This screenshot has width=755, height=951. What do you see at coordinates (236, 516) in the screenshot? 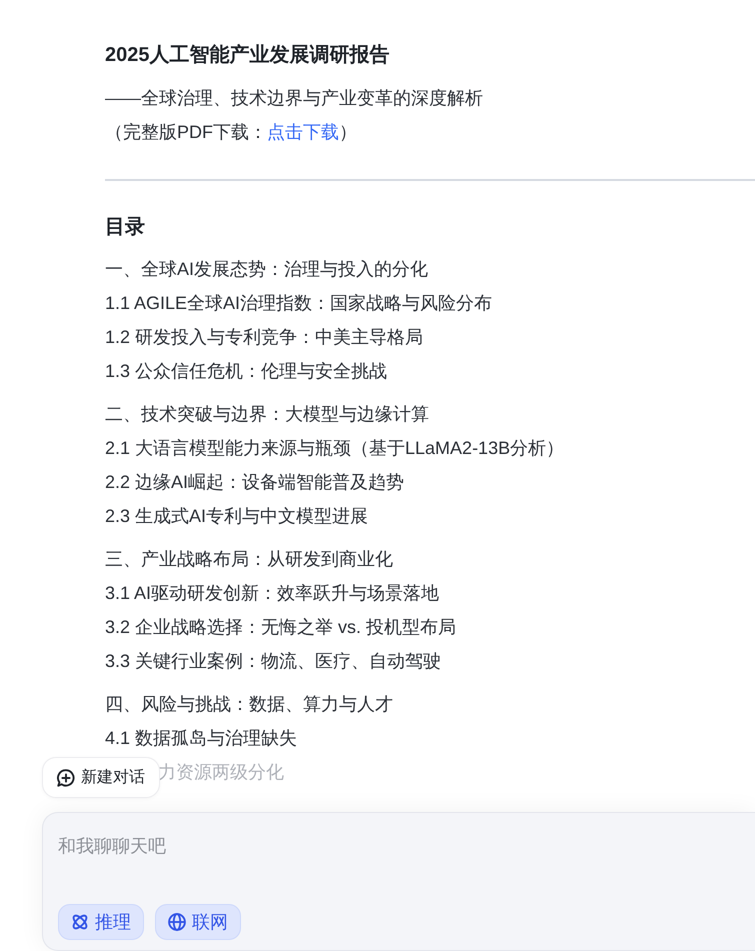
I see `toc-item: 2.3 生成式AI专利与中文模型进展` at bounding box center [236, 516].